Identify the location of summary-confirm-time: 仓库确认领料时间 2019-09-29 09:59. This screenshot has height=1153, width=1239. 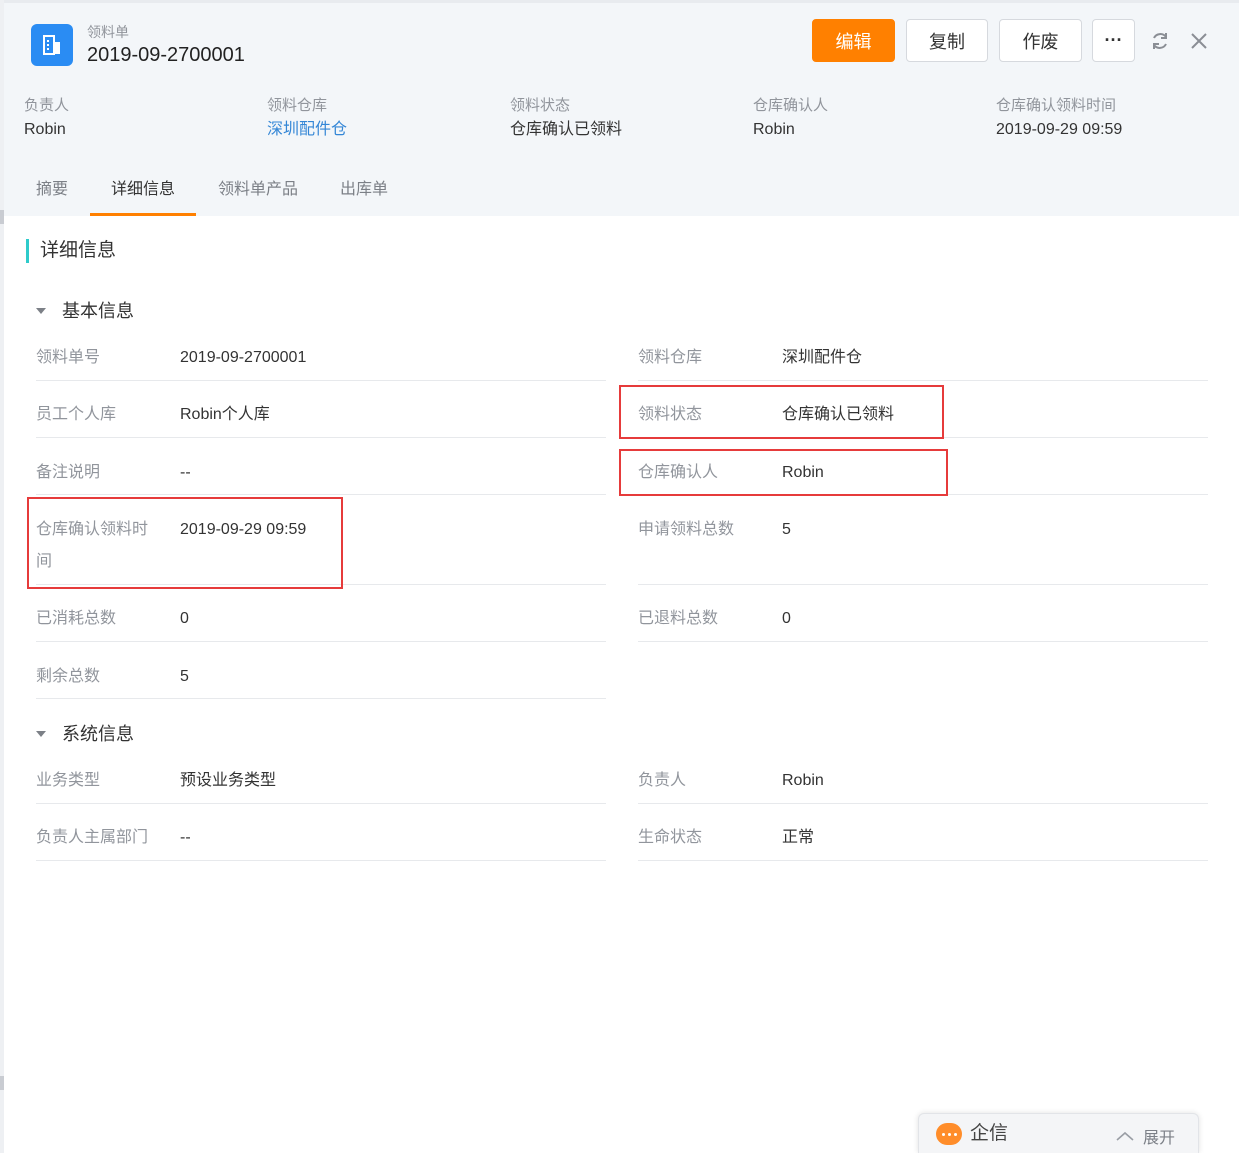
(1059, 118).